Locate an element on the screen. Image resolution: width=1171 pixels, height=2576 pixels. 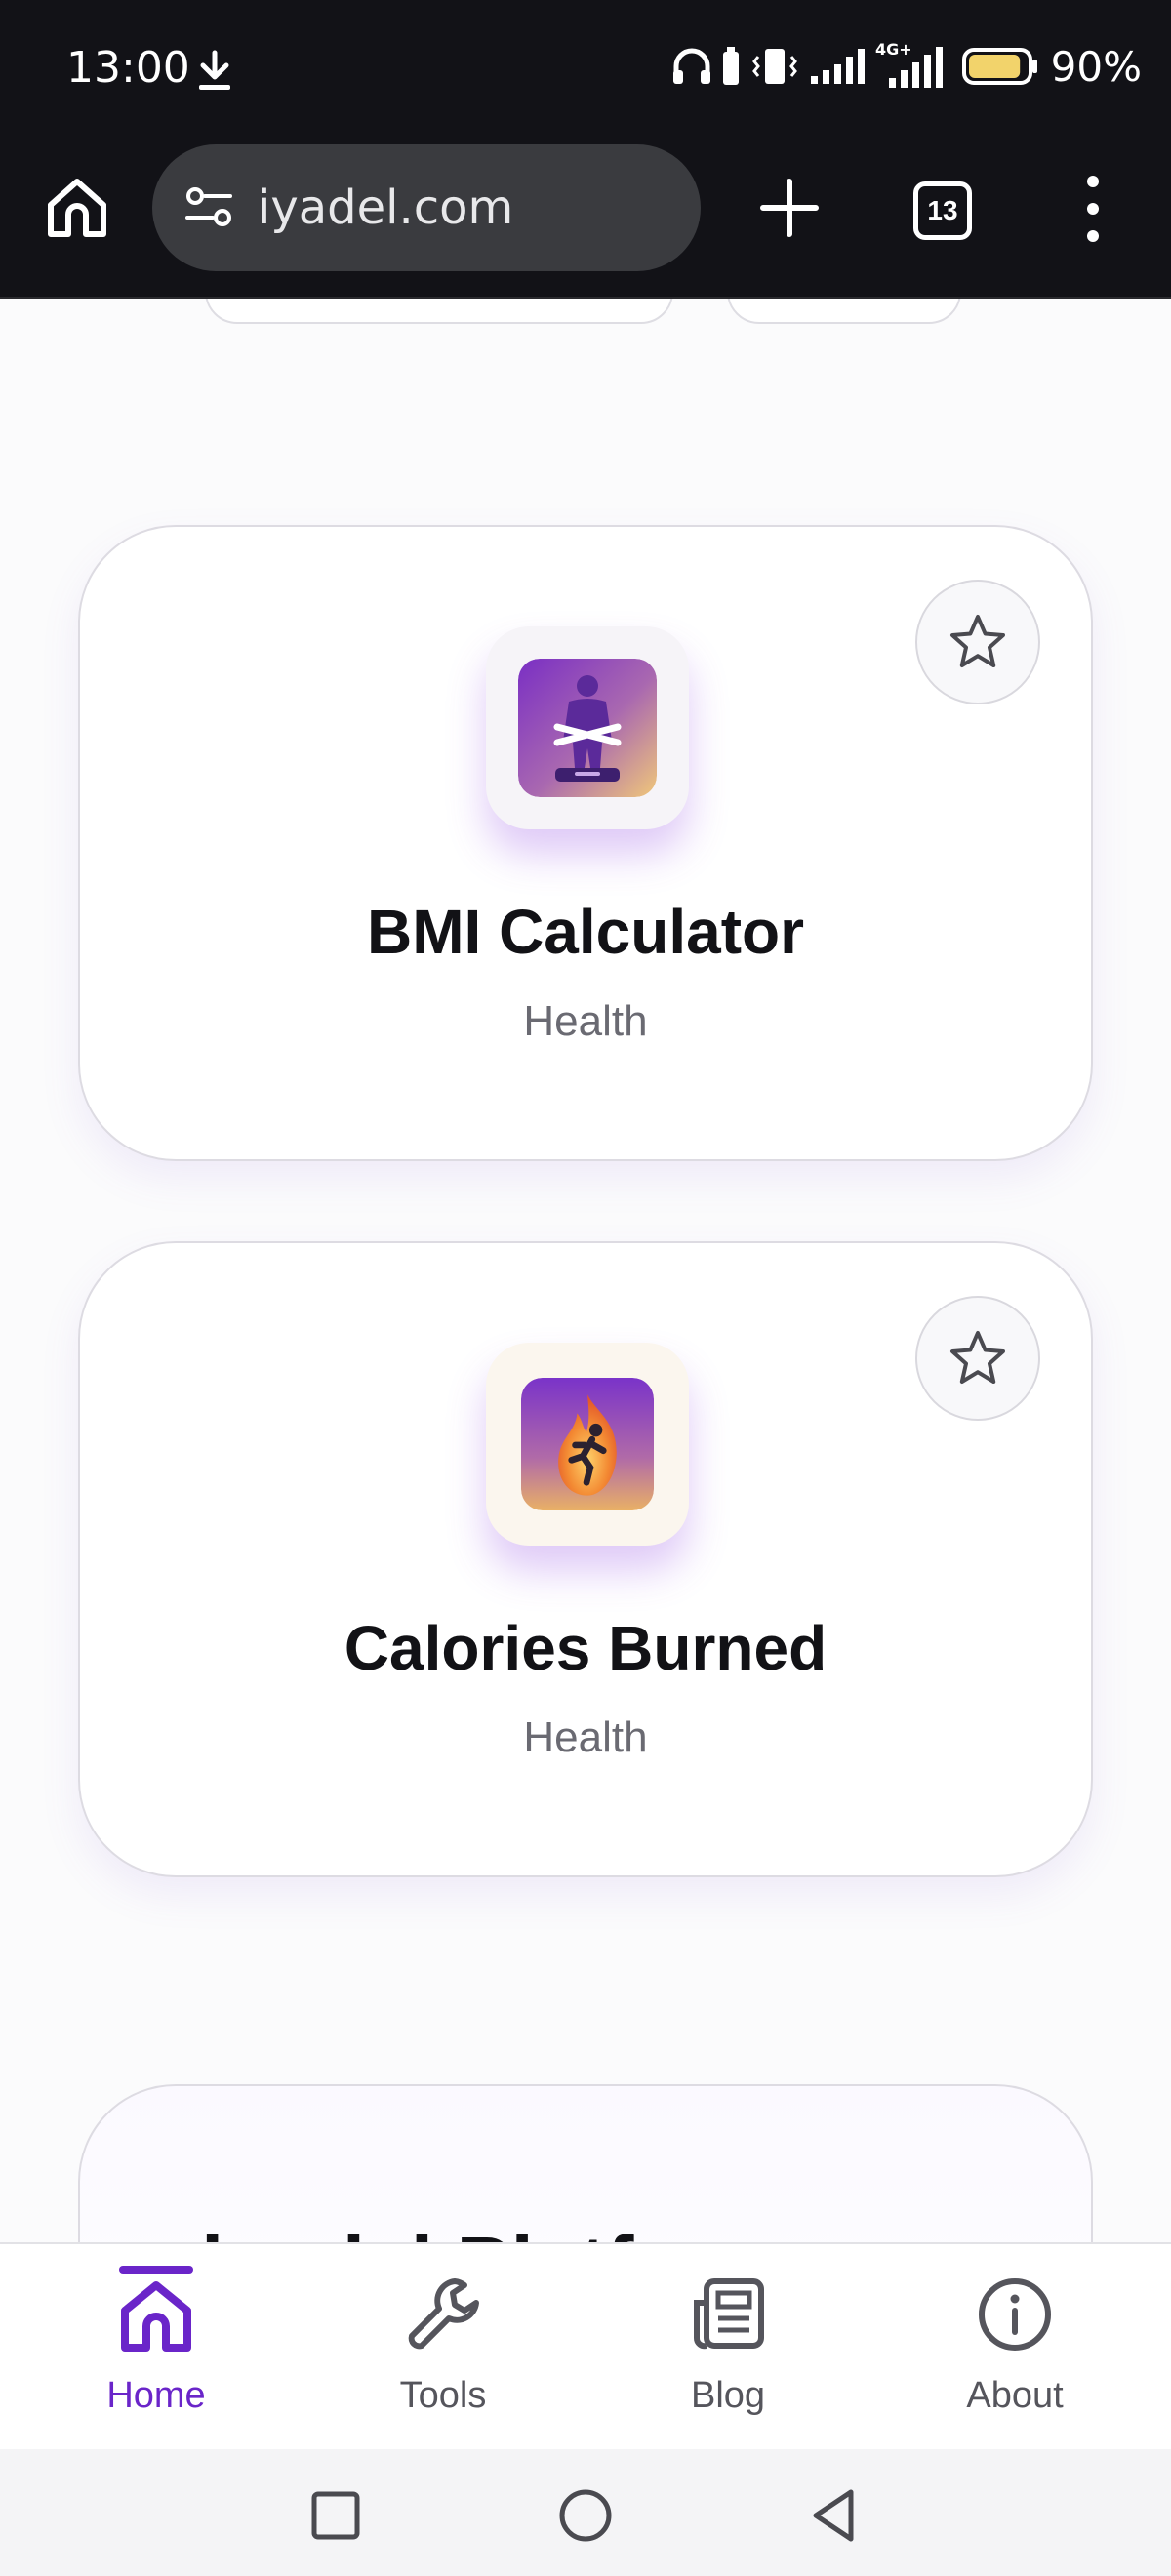
vibrate-icon is located at coordinates (774, 66).